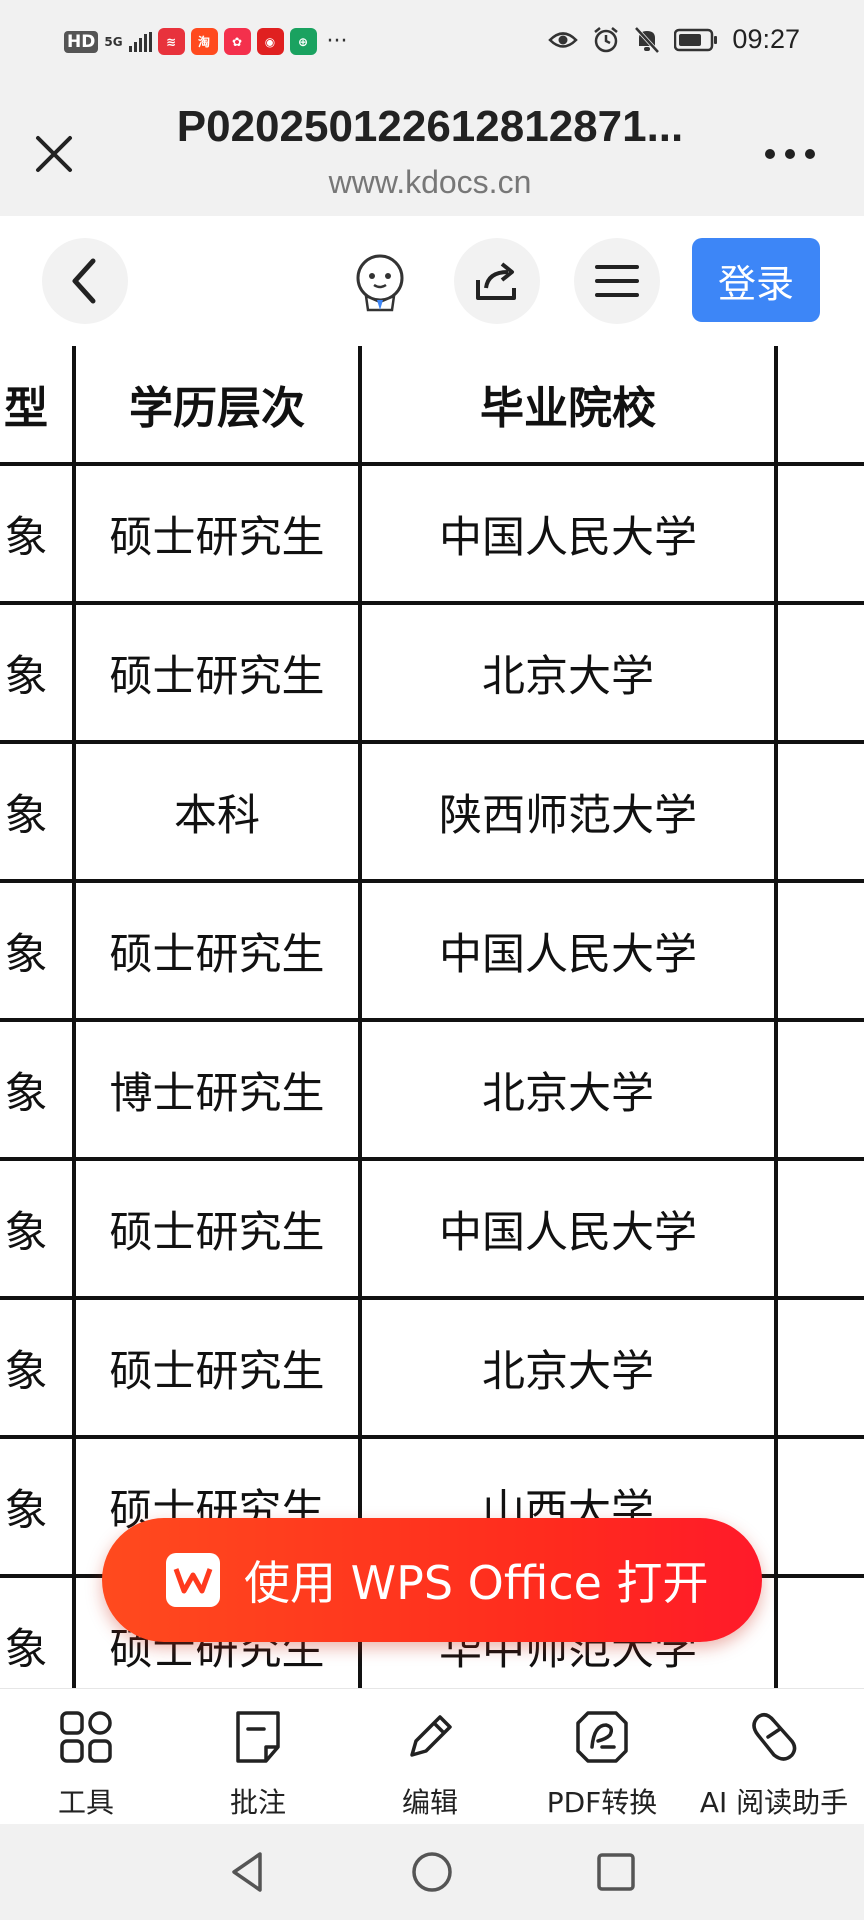 The width and height of the screenshot is (864, 1920). I want to click on system-nav-bar, so click(432, 1872).